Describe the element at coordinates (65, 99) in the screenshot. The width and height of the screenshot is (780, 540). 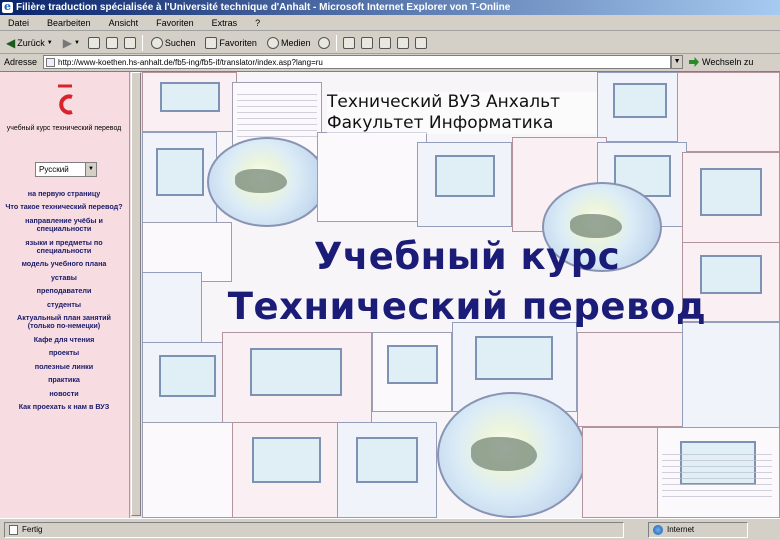
I see `university-logo-icon` at that location.